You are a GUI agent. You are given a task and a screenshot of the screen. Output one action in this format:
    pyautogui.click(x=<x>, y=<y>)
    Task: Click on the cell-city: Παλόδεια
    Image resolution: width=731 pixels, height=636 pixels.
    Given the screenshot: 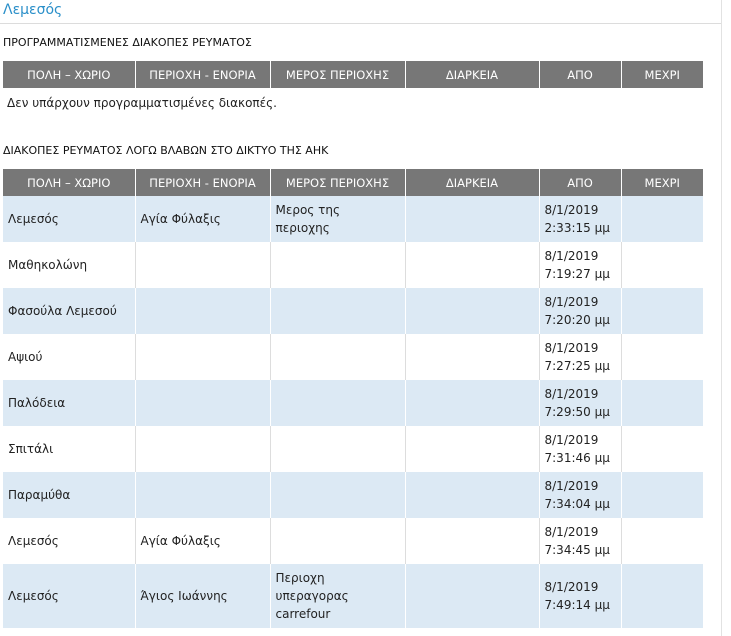 What is the action you would take?
    pyautogui.click(x=69, y=403)
    